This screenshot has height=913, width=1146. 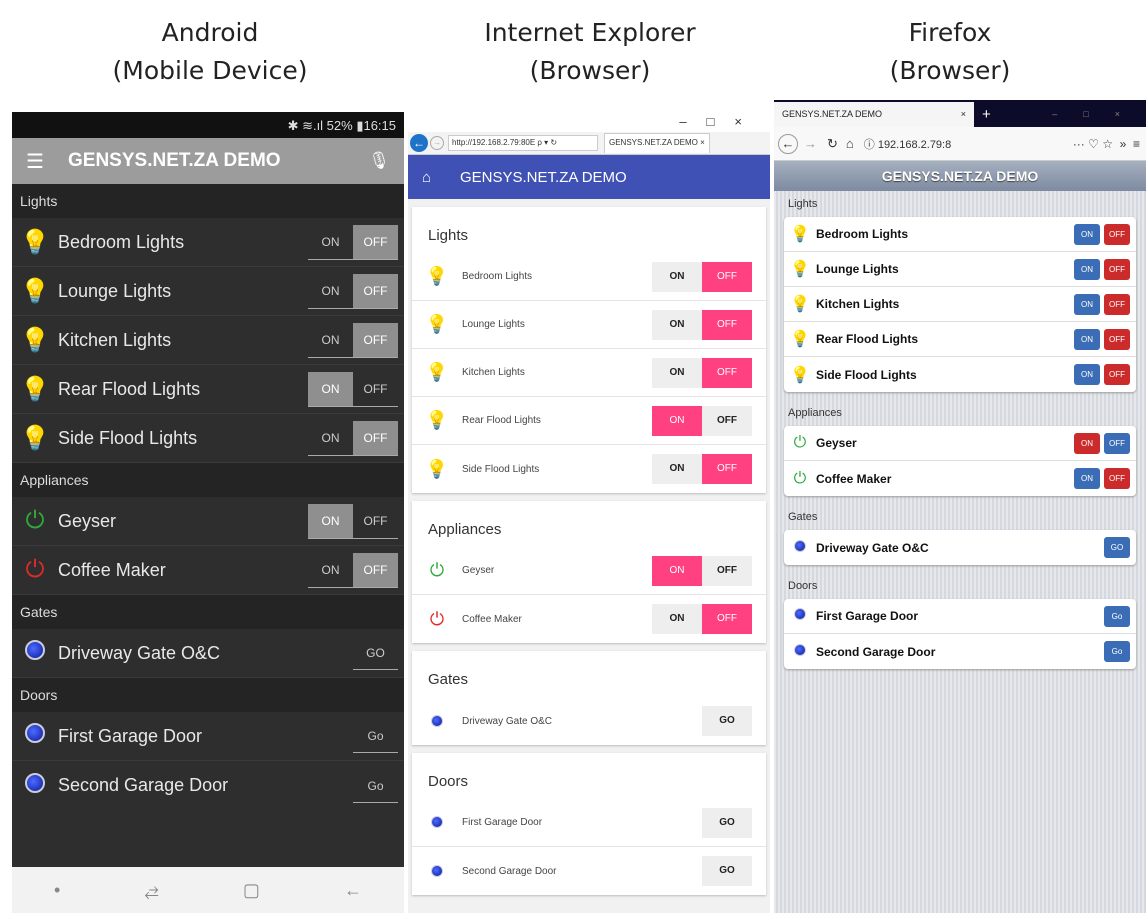 What do you see at coordinates (251, 890) in the screenshot?
I see `home-nav-icon: ▢` at bounding box center [251, 890].